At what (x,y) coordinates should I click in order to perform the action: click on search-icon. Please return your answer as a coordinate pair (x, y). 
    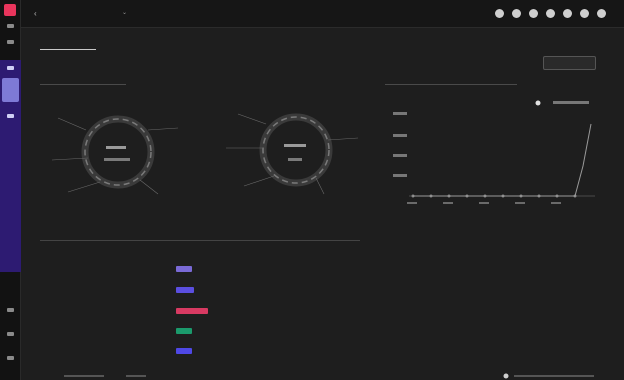
    Looking at the image, I should click on (499, 13).